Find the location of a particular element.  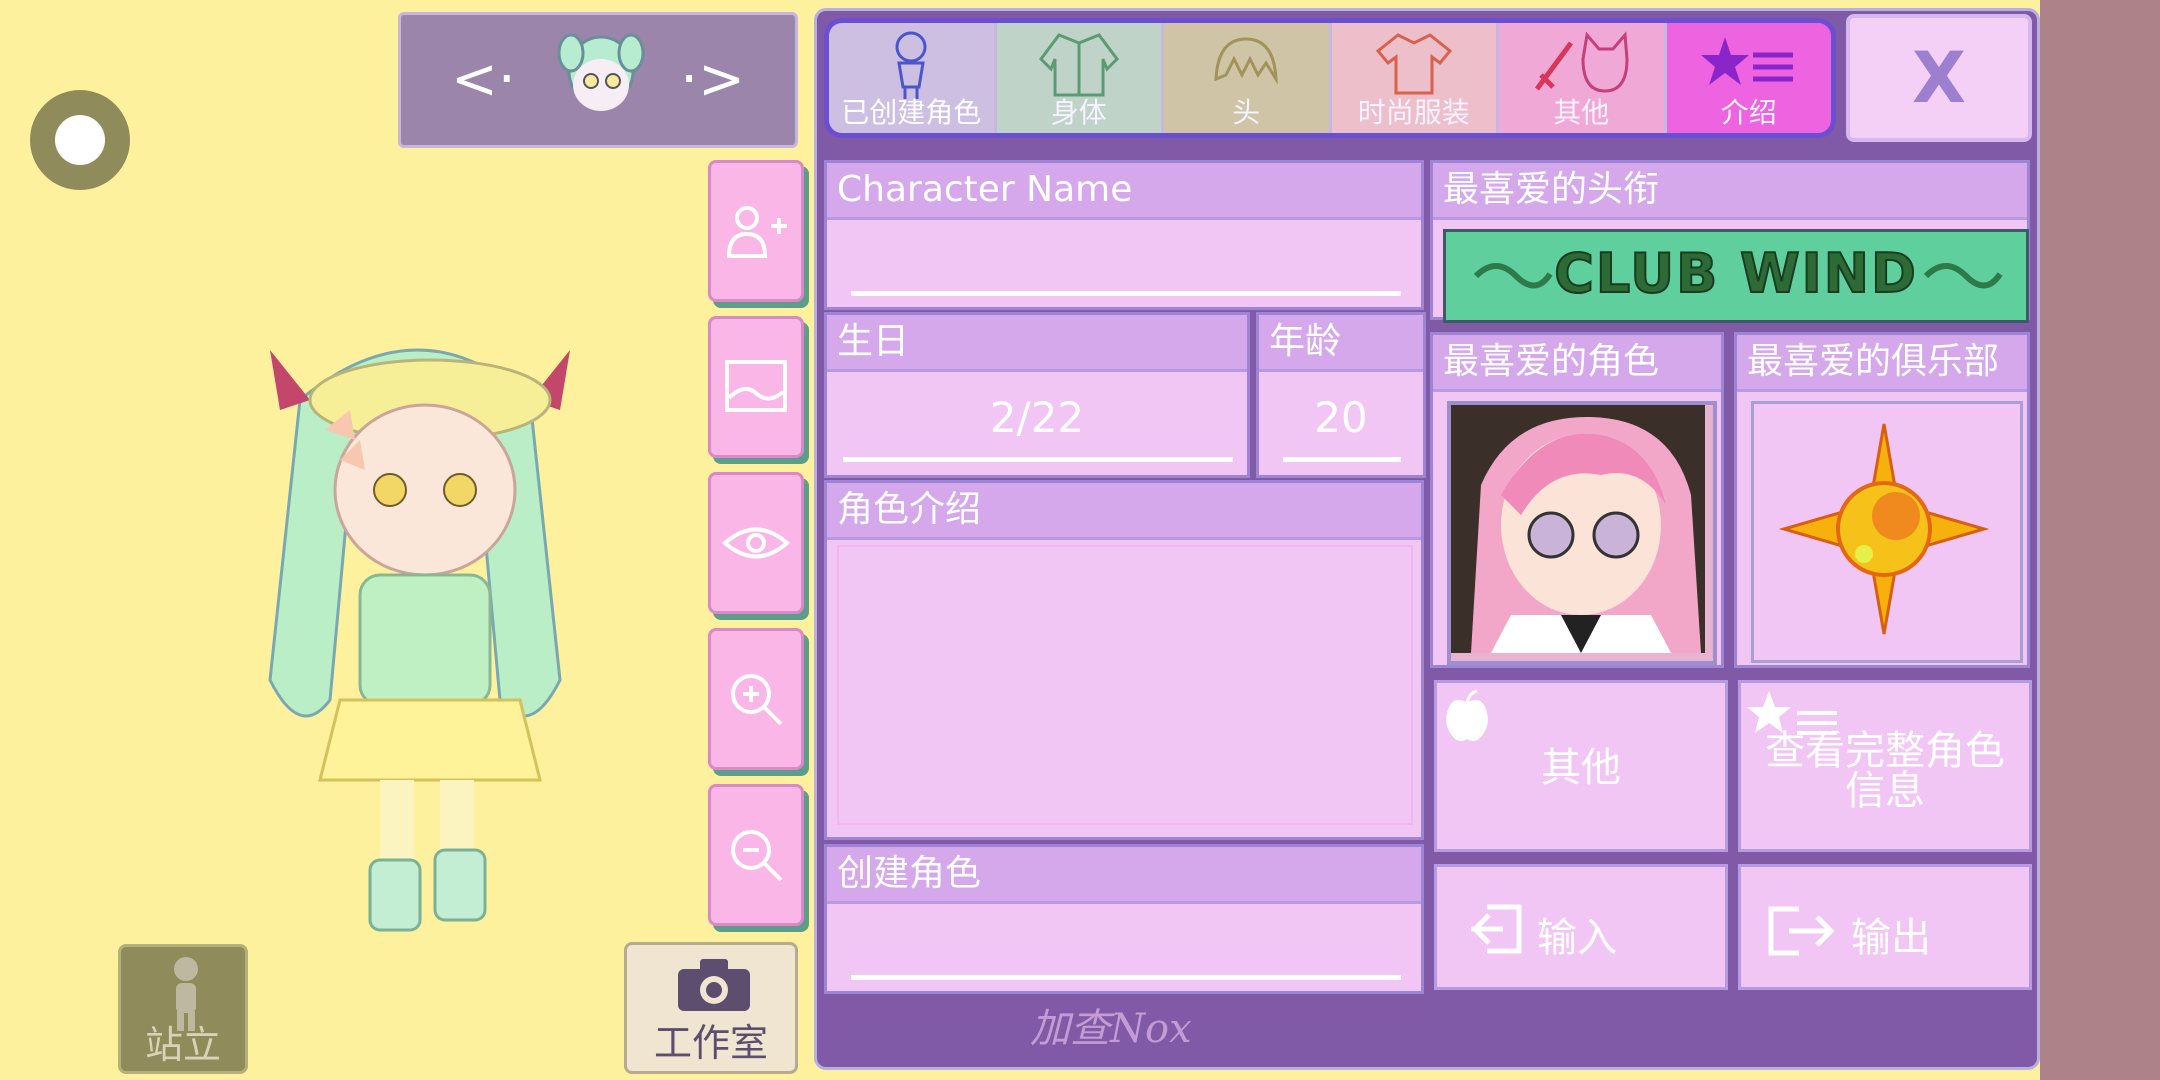

zoom-out-button is located at coordinates (756, 855).